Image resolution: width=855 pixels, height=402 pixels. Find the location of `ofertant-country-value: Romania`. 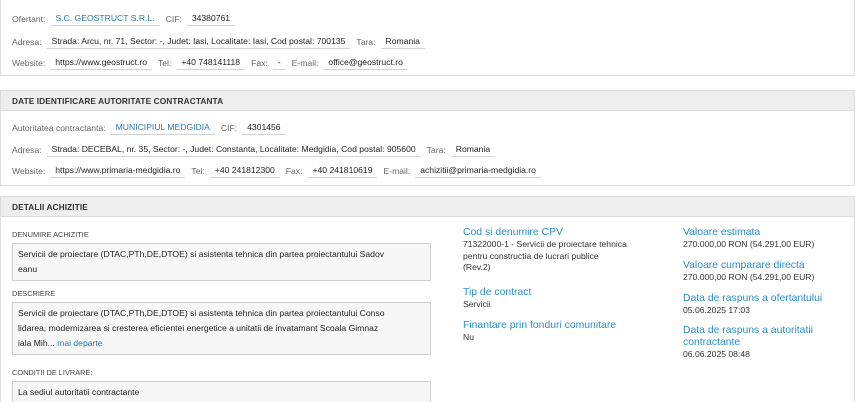

ofertant-country-value: Romania is located at coordinates (402, 42).